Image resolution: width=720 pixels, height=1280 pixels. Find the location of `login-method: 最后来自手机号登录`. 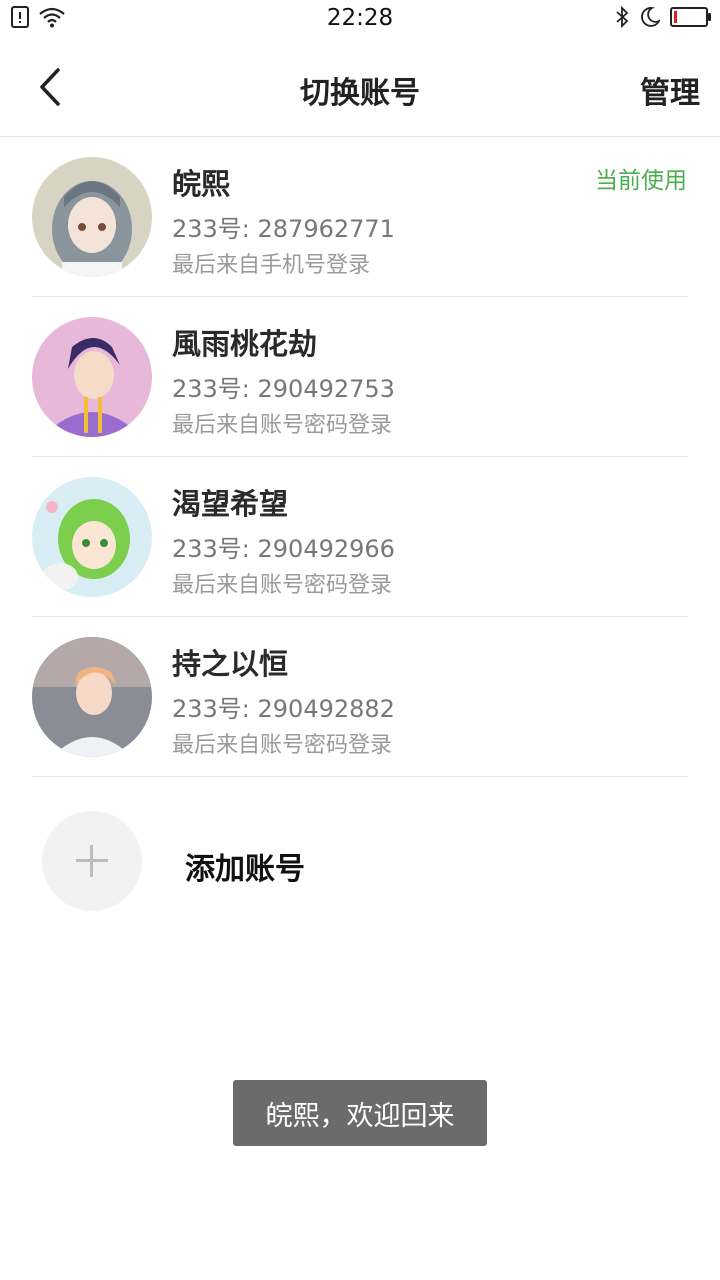

login-method: 最后来自手机号登录 is located at coordinates (271, 265).